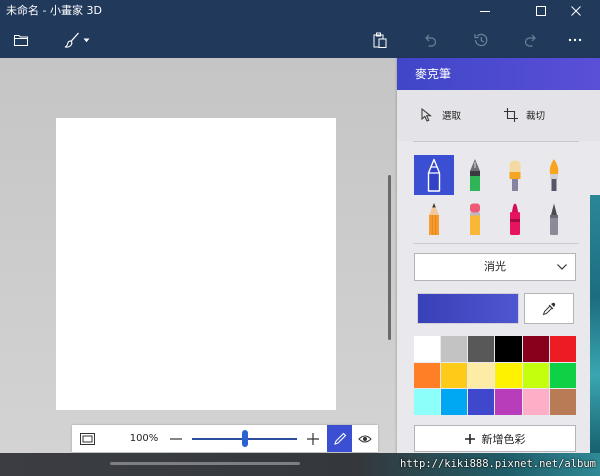 This screenshot has width=600, height=476. Describe the element at coordinates (205, 463) in the screenshot. I see `horizontal-scrollbar` at that location.